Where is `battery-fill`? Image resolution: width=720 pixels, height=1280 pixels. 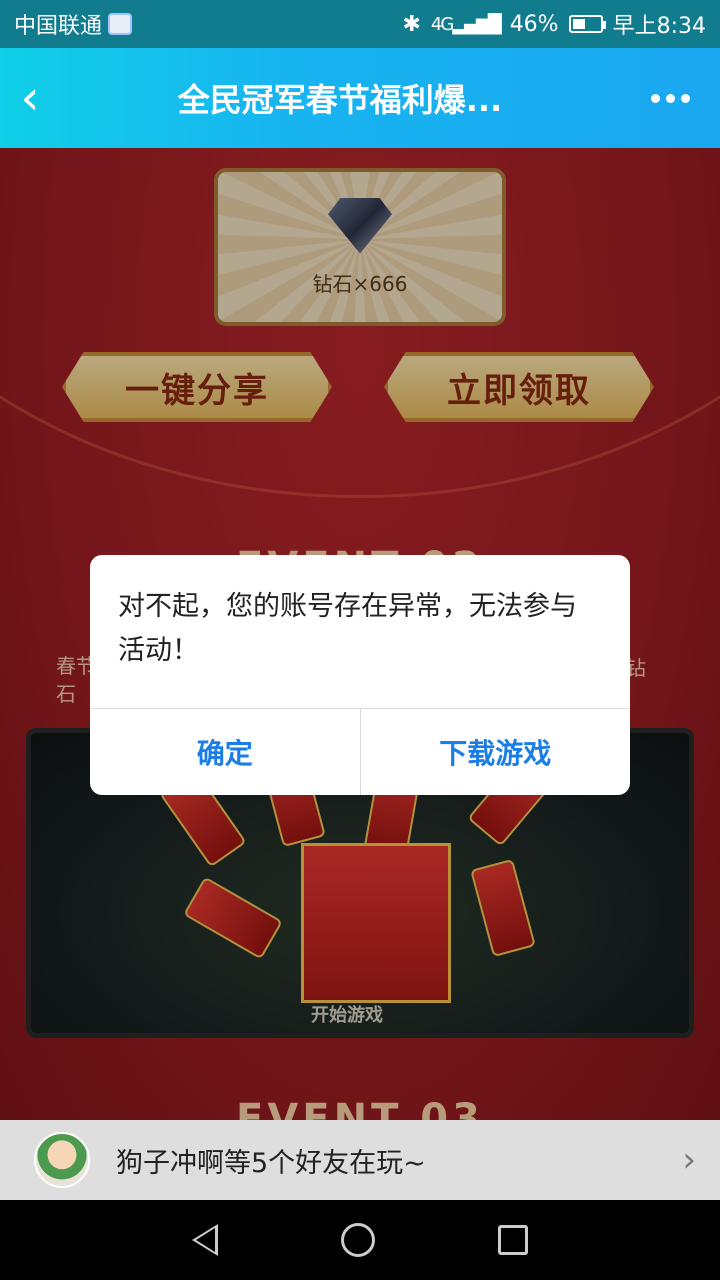
battery-fill is located at coordinates (578, 24).